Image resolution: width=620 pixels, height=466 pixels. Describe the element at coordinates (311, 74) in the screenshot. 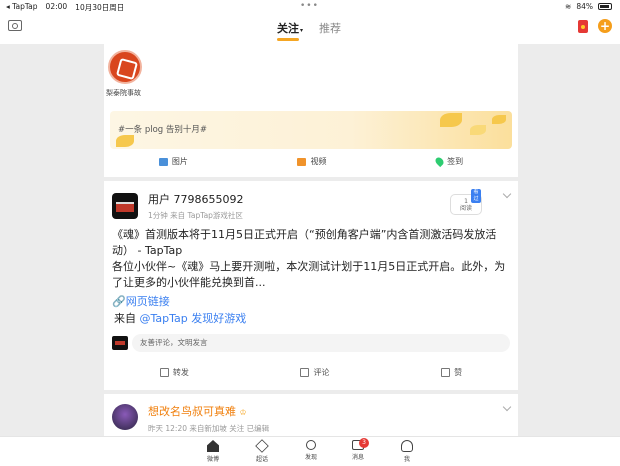

I see `followed-users-strip: 梨泰院事故` at that location.